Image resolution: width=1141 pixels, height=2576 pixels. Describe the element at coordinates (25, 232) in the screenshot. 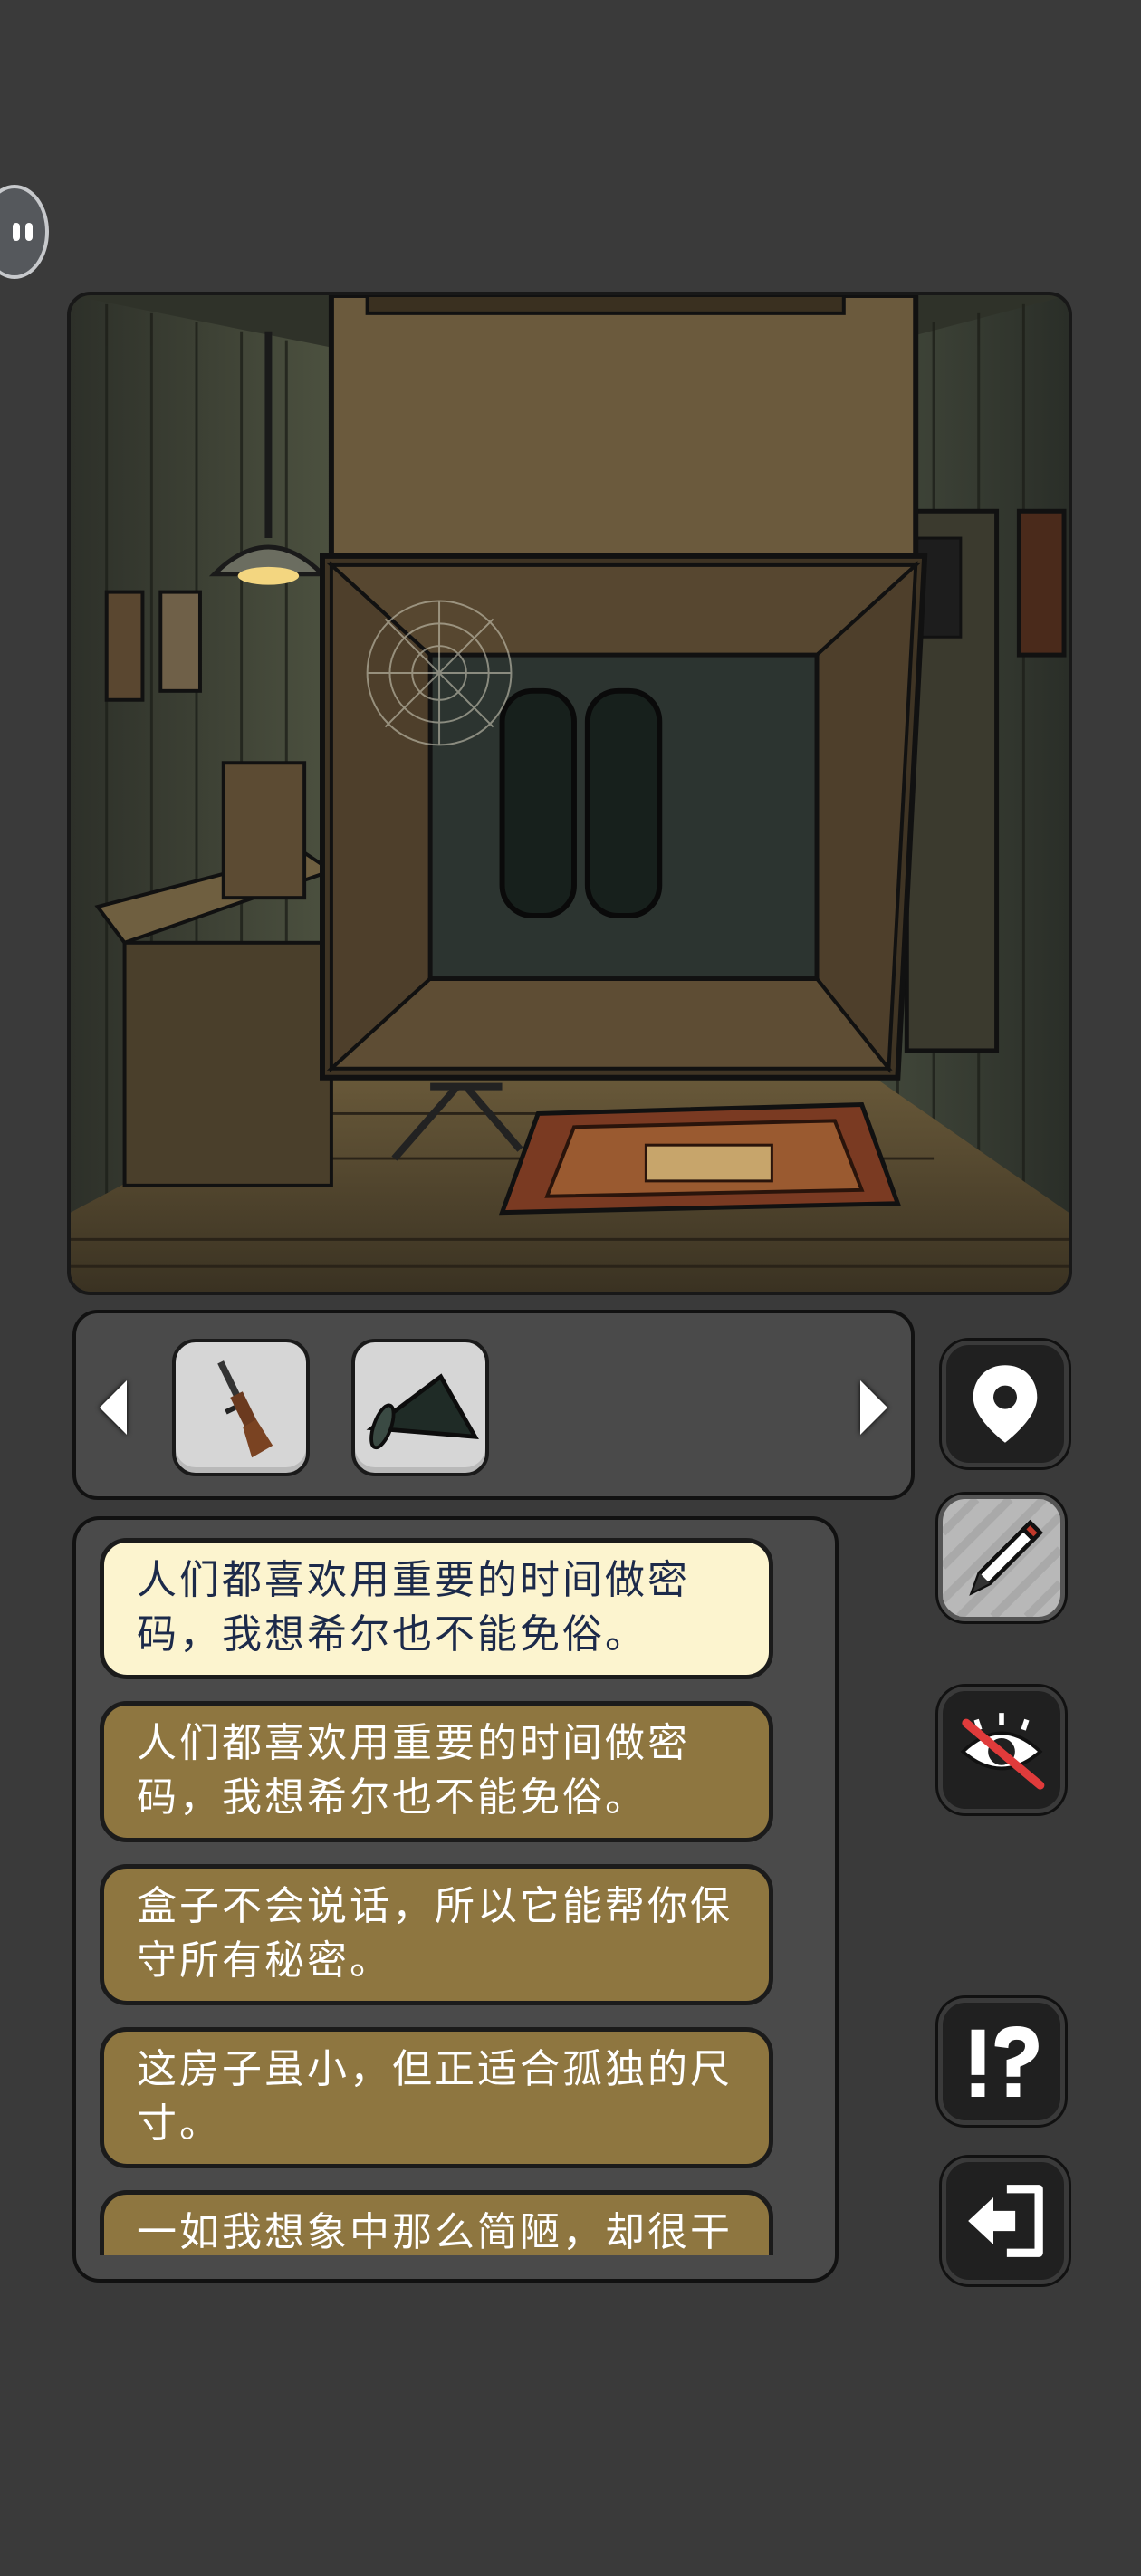

I see `floating-assistant-button` at that location.